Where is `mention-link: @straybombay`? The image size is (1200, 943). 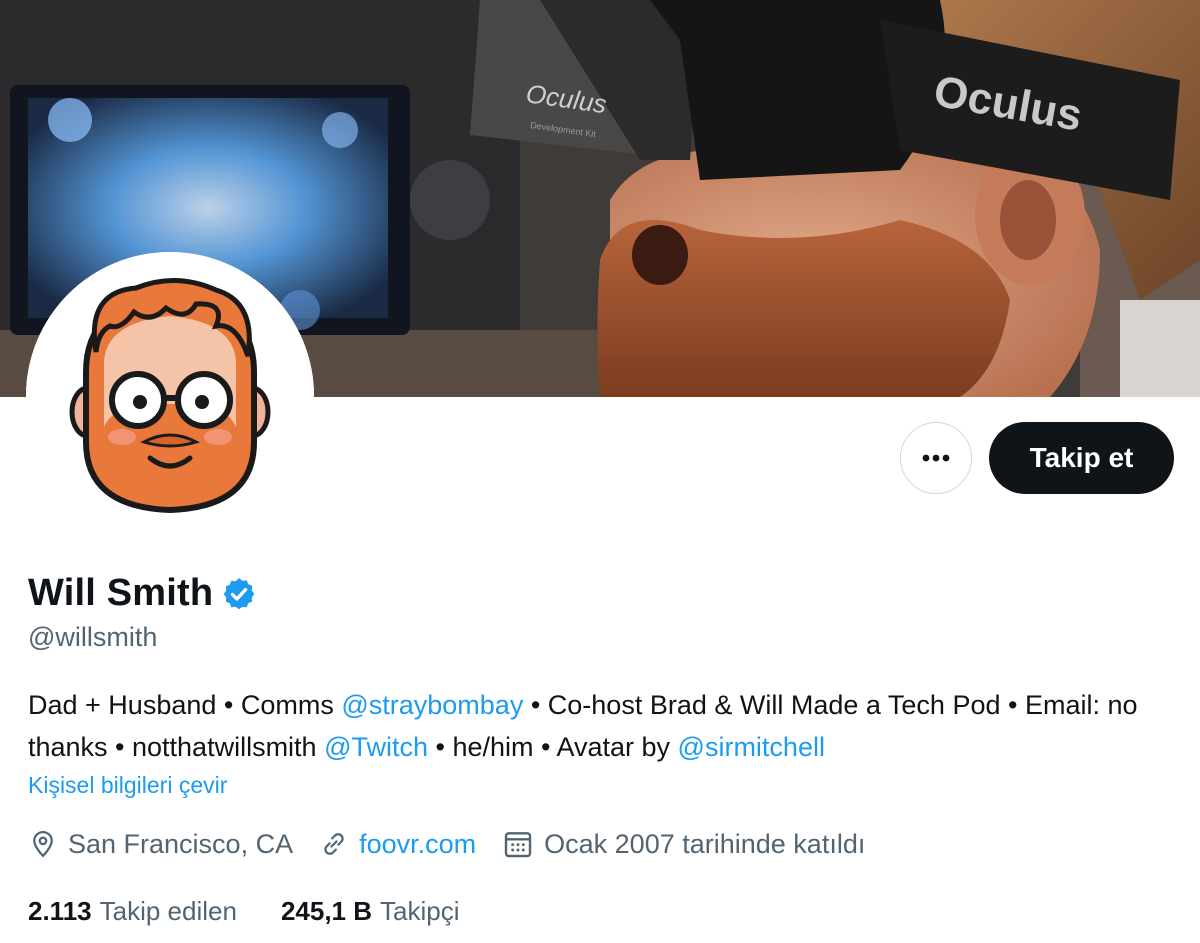 mention-link: @straybombay is located at coordinates (432, 705).